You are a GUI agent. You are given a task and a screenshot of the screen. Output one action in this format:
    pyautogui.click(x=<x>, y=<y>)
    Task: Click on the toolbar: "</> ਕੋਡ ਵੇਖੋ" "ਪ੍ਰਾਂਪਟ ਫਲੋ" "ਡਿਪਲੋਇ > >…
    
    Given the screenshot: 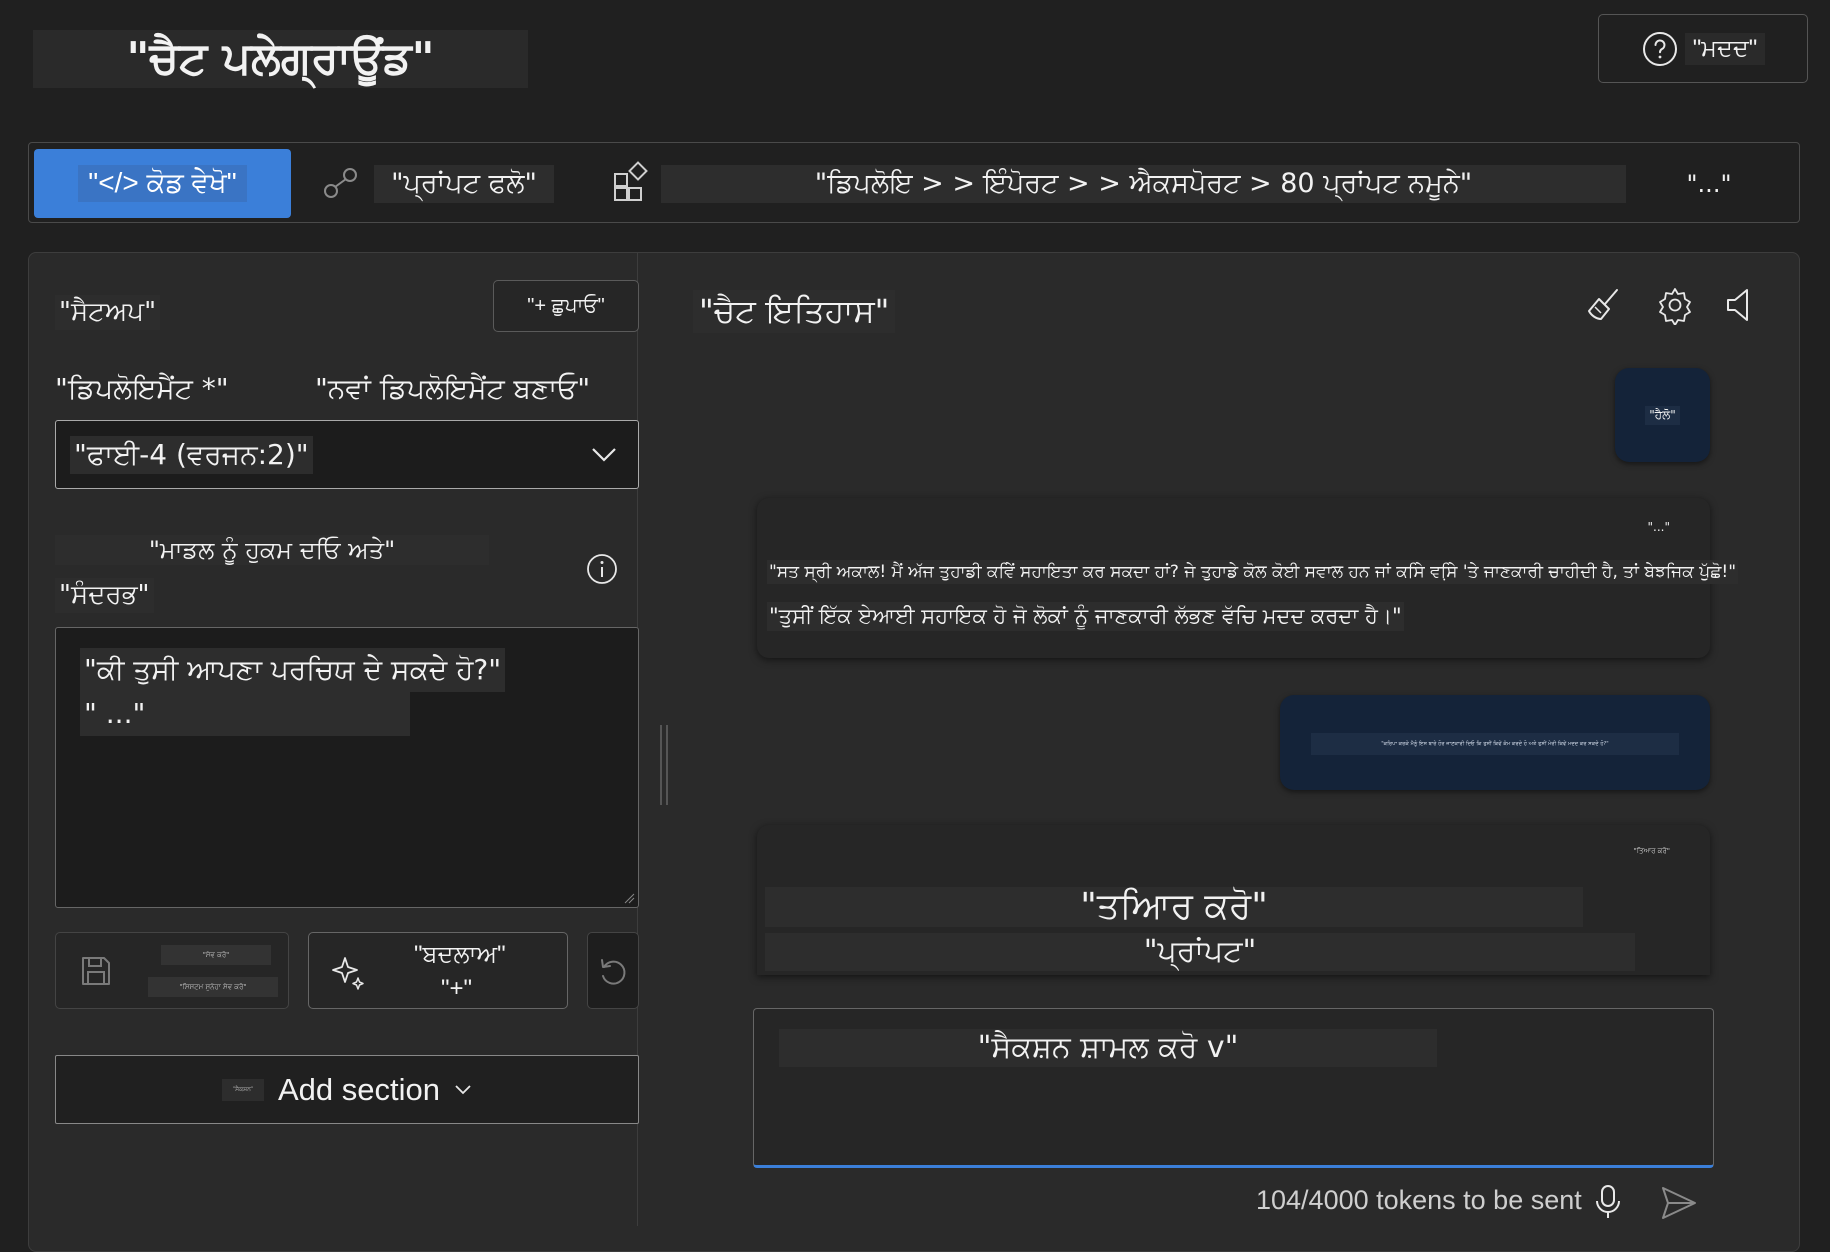 What is the action you would take?
    pyautogui.click(x=914, y=182)
    